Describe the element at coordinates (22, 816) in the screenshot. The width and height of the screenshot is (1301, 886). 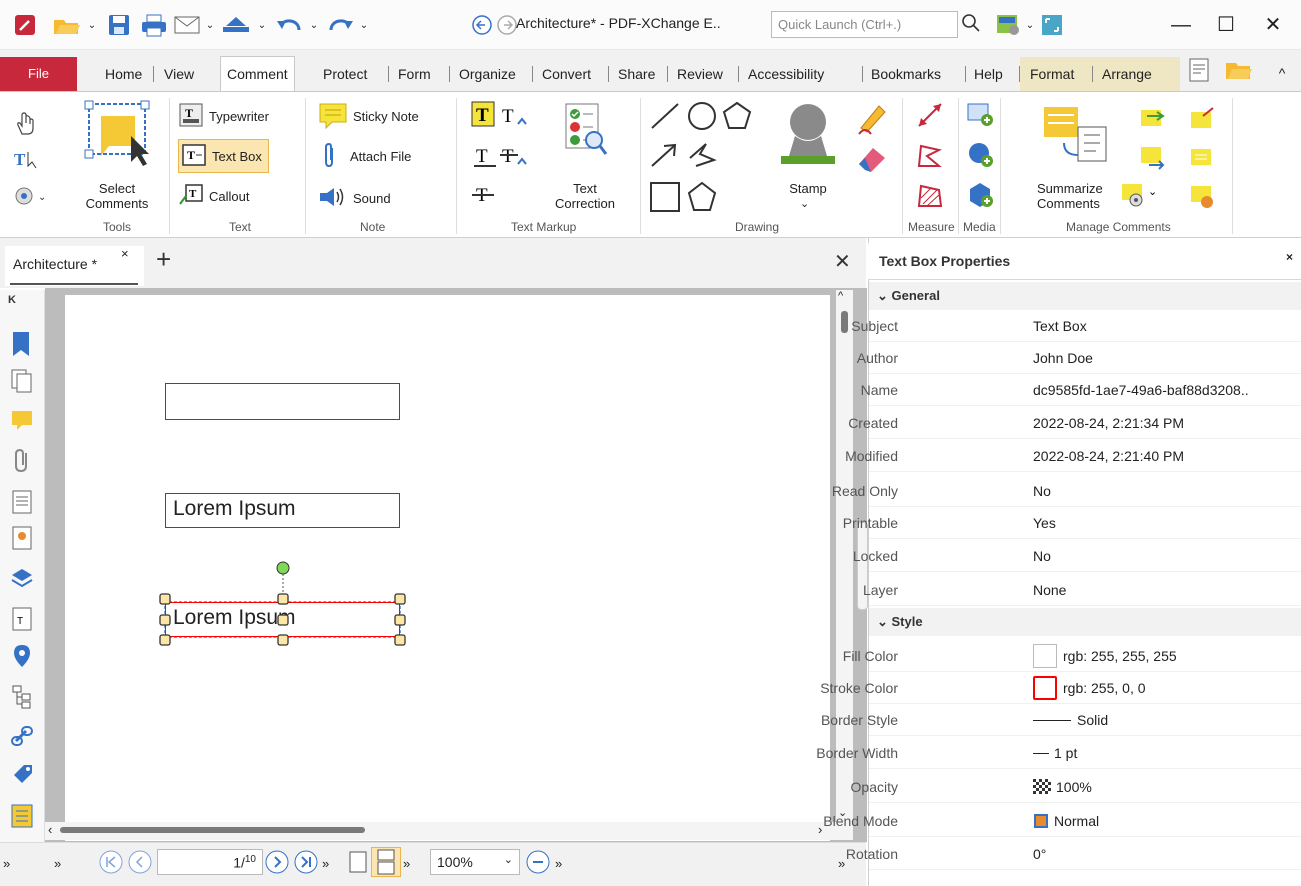
I see `compare-icon` at that location.